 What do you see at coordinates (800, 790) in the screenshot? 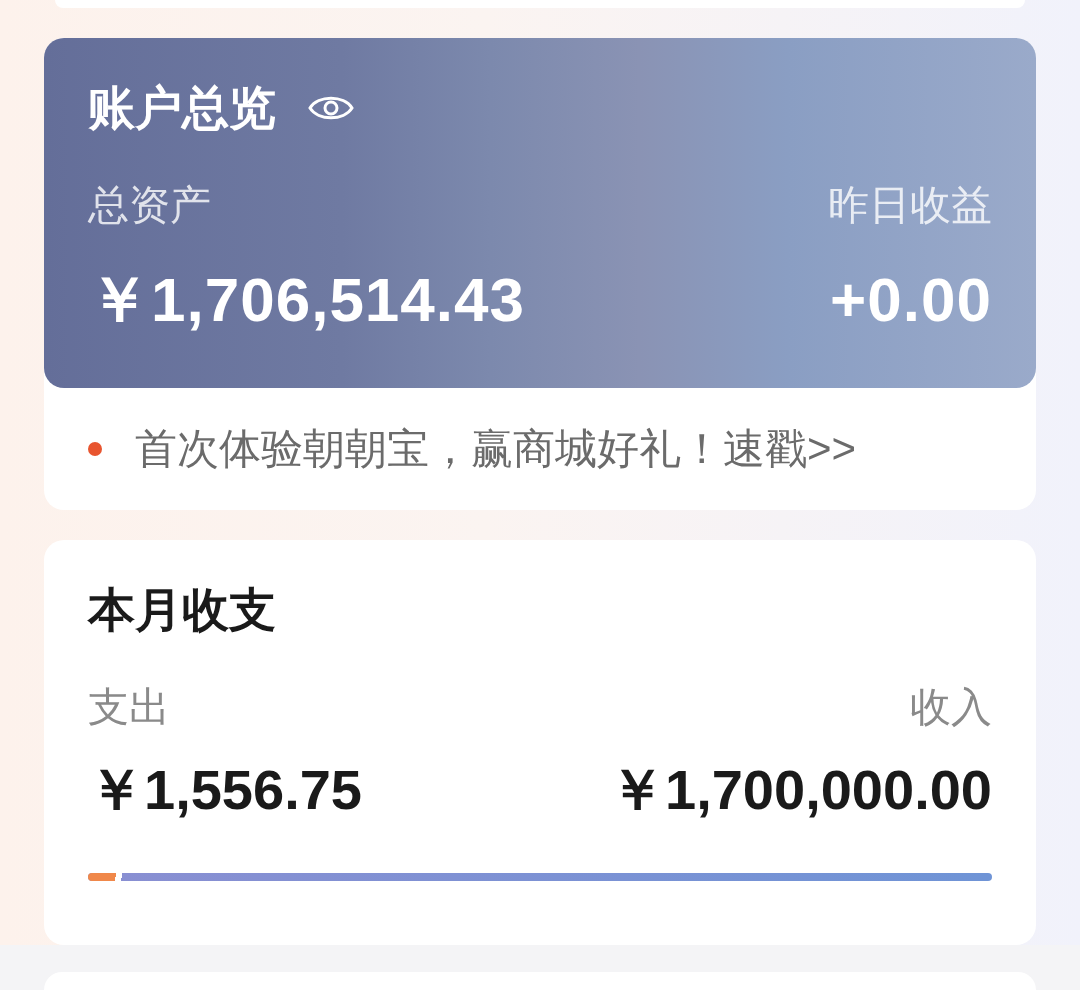
I see `income-amount: ￥1,700,000.00` at bounding box center [800, 790].